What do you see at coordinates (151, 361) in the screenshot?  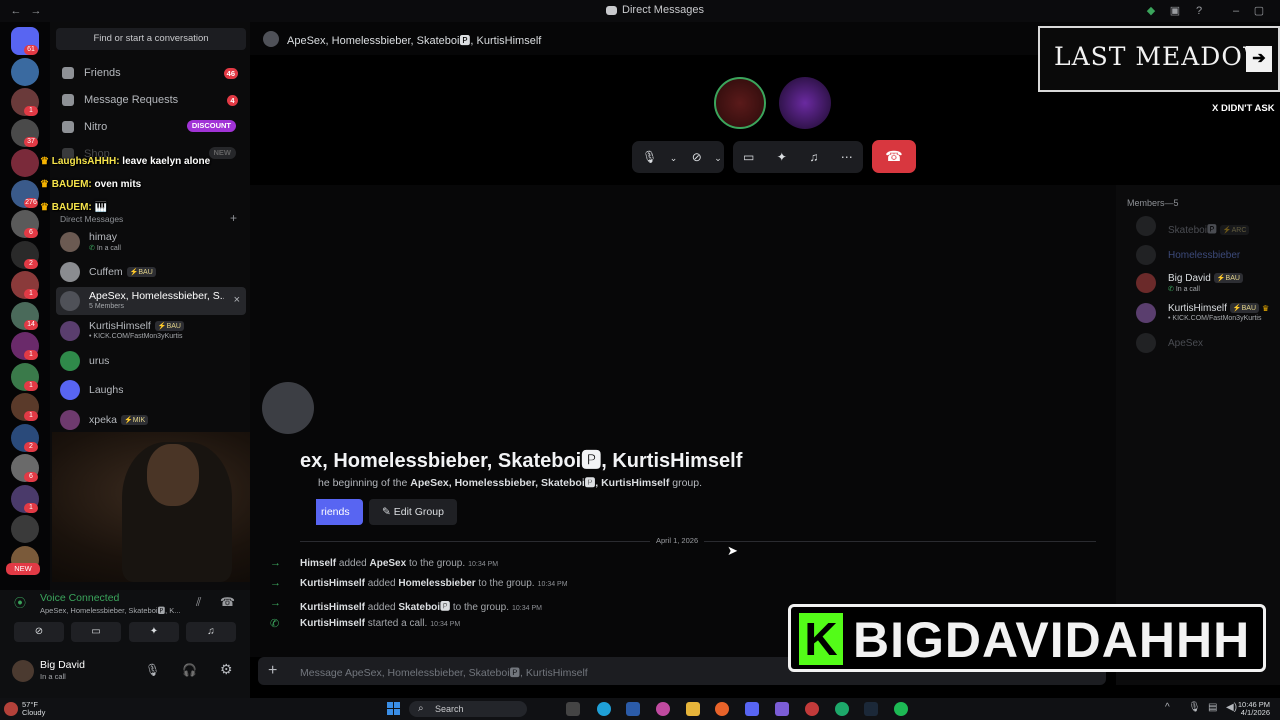 I see `dm-urus: urus` at bounding box center [151, 361].